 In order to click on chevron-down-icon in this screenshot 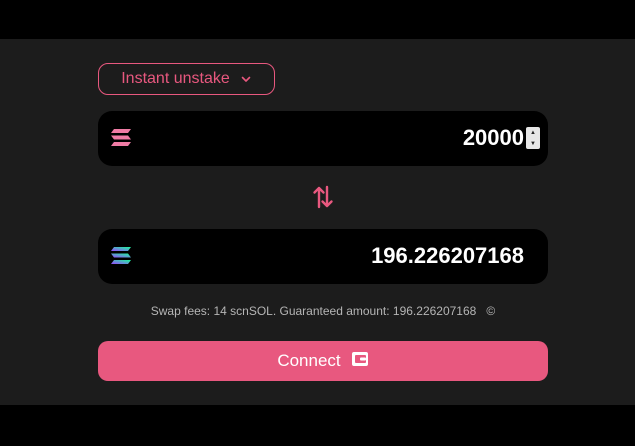, I will do `click(246, 79)`.